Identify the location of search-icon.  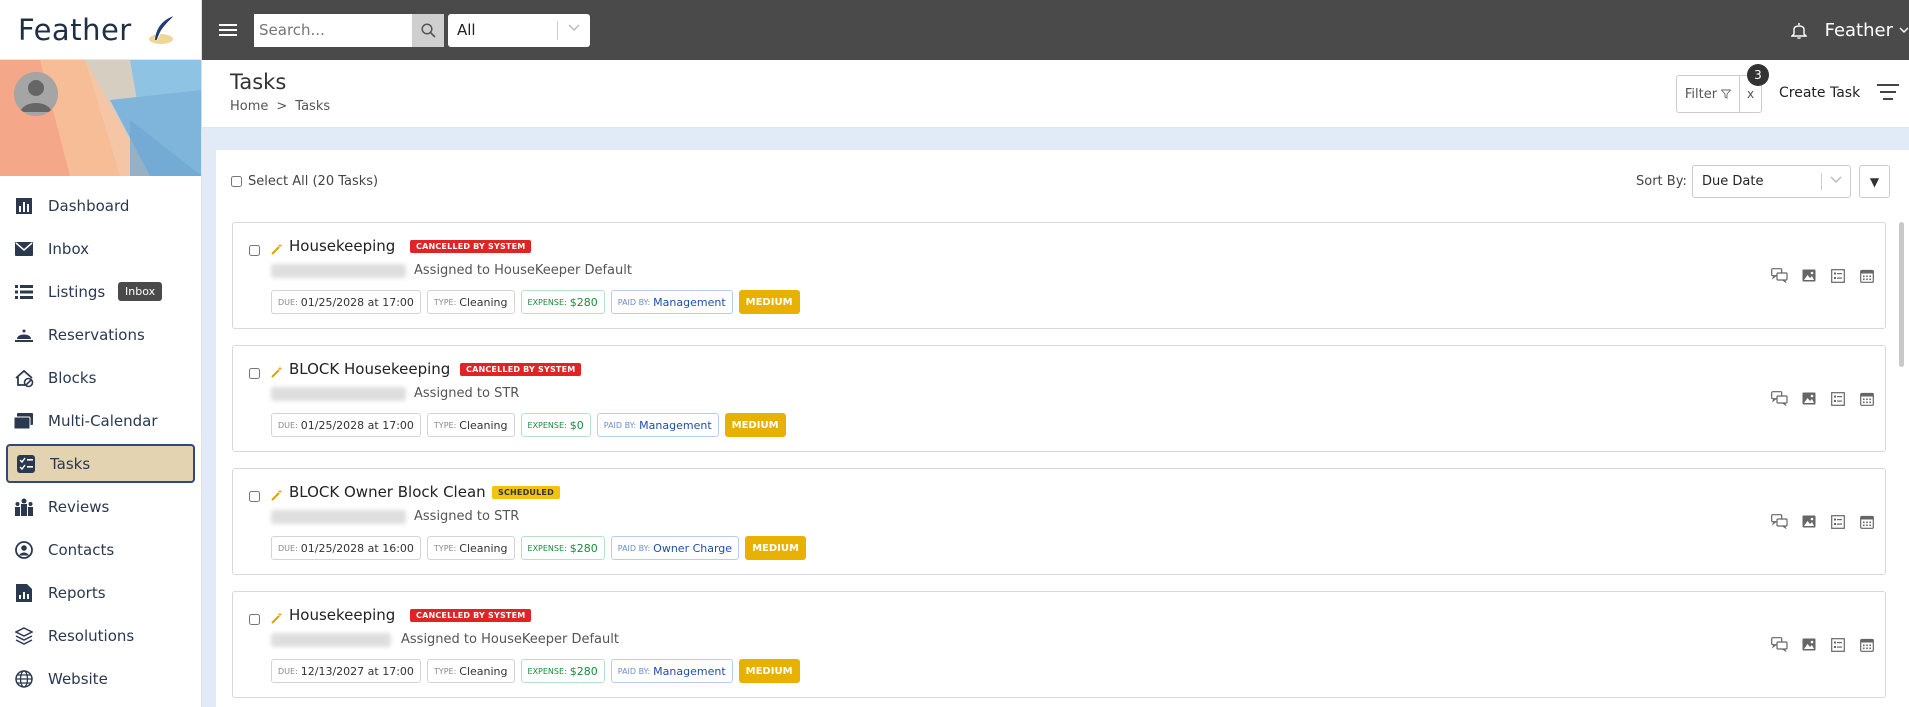
(428, 30).